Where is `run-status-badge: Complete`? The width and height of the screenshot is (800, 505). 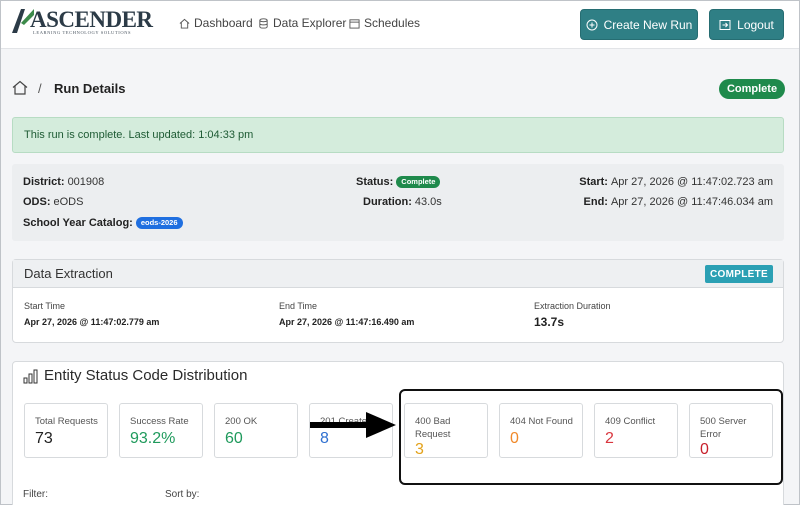
run-status-badge: Complete is located at coordinates (752, 89).